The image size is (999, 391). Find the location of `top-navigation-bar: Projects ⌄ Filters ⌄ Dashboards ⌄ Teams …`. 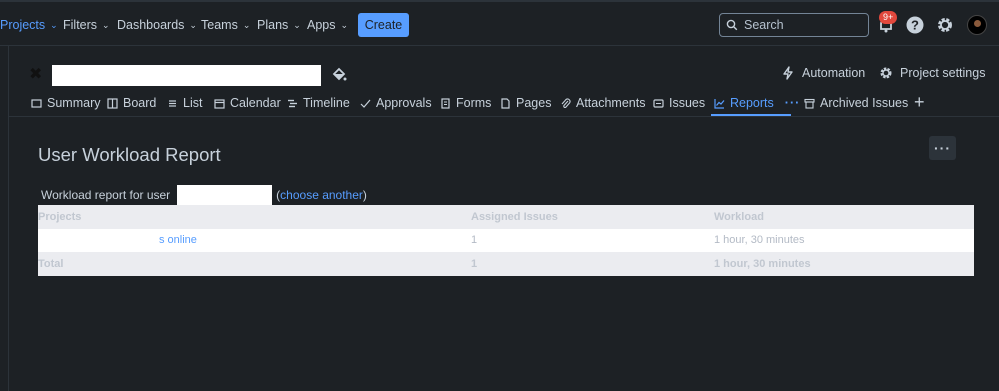

top-navigation-bar: Projects ⌄ Filters ⌄ Dashboards ⌄ Teams … is located at coordinates (499, 23).